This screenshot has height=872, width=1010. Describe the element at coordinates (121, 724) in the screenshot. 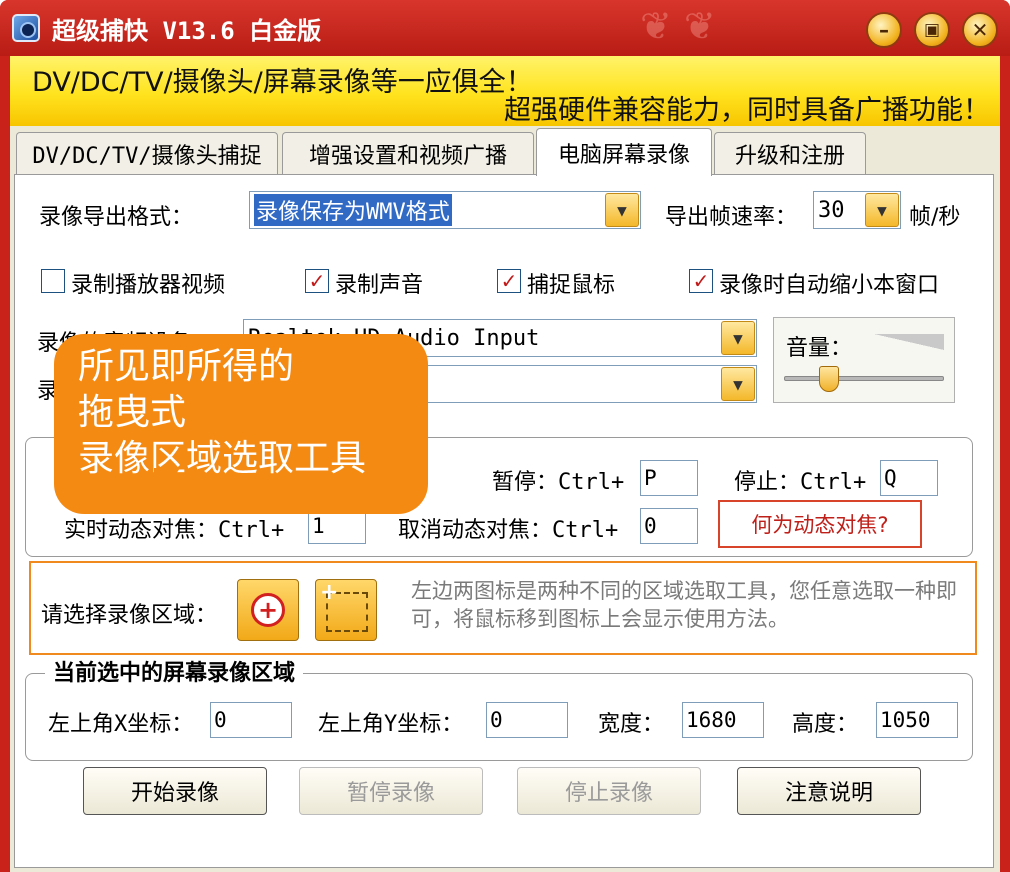

I see `x-coord-label: 左上角X坐标：` at that location.